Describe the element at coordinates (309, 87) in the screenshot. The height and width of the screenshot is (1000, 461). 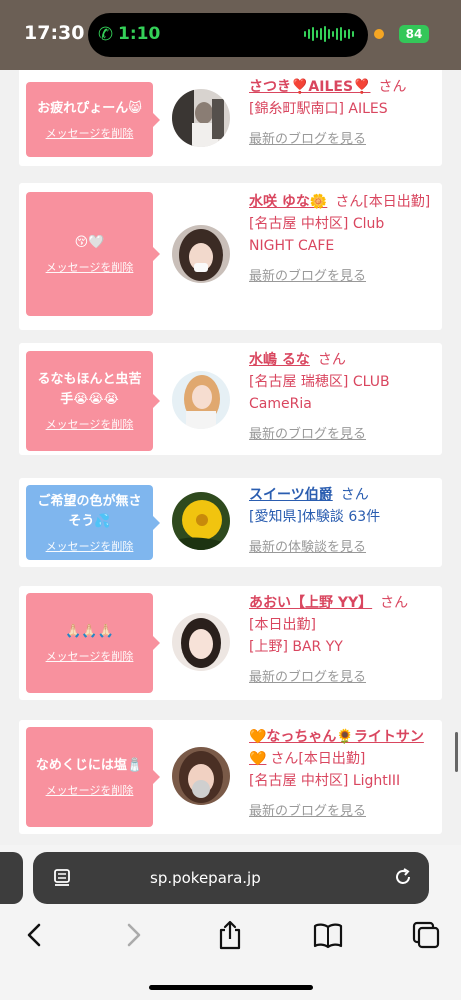
I see `profile-name-link: さつき❣️AILES❣️` at that location.